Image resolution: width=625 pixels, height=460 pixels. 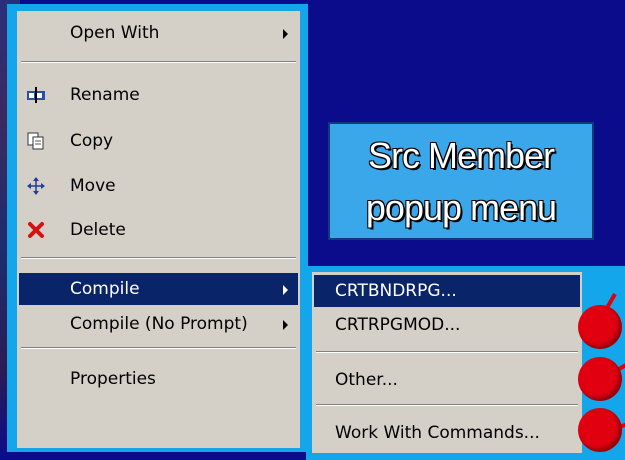 What do you see at coordinates (158, 379) in the screenshot?
I see `menu-item-properties: Properties` at bounding box center [158, 379].